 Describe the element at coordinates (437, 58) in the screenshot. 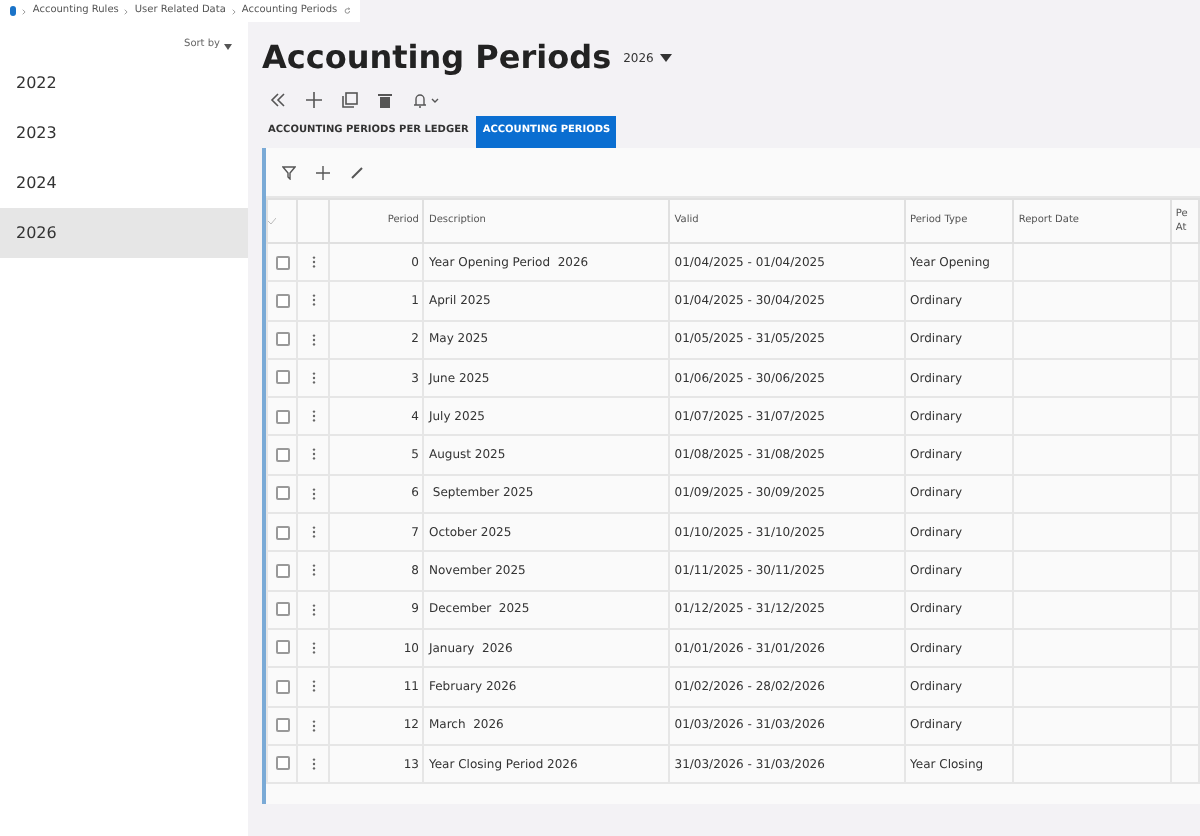

I see `page-title: Accounting Periods` at that location.